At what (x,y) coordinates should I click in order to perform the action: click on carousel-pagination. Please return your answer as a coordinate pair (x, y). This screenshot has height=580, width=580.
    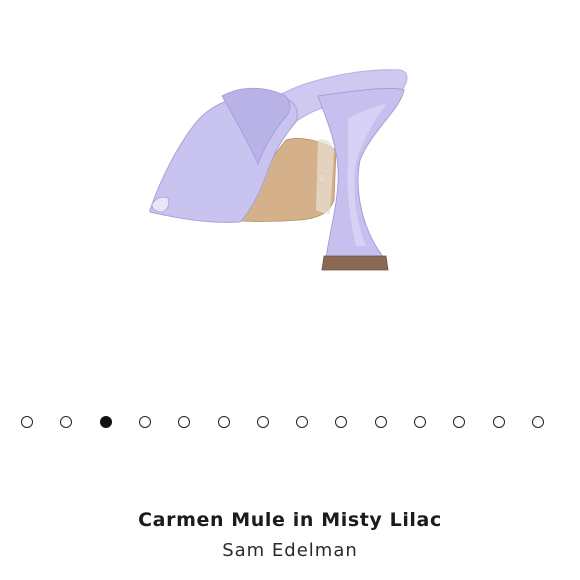
    Looking at the image, I should click on (290, 422).